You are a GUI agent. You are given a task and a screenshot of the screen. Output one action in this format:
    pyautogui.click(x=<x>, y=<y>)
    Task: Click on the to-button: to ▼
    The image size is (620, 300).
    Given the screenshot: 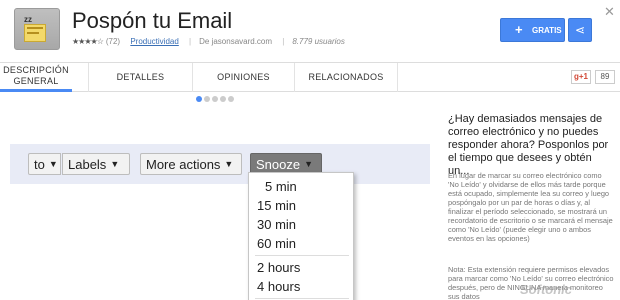 What is the action you would take?
    pyautogui.click(x=44, y=164)
    